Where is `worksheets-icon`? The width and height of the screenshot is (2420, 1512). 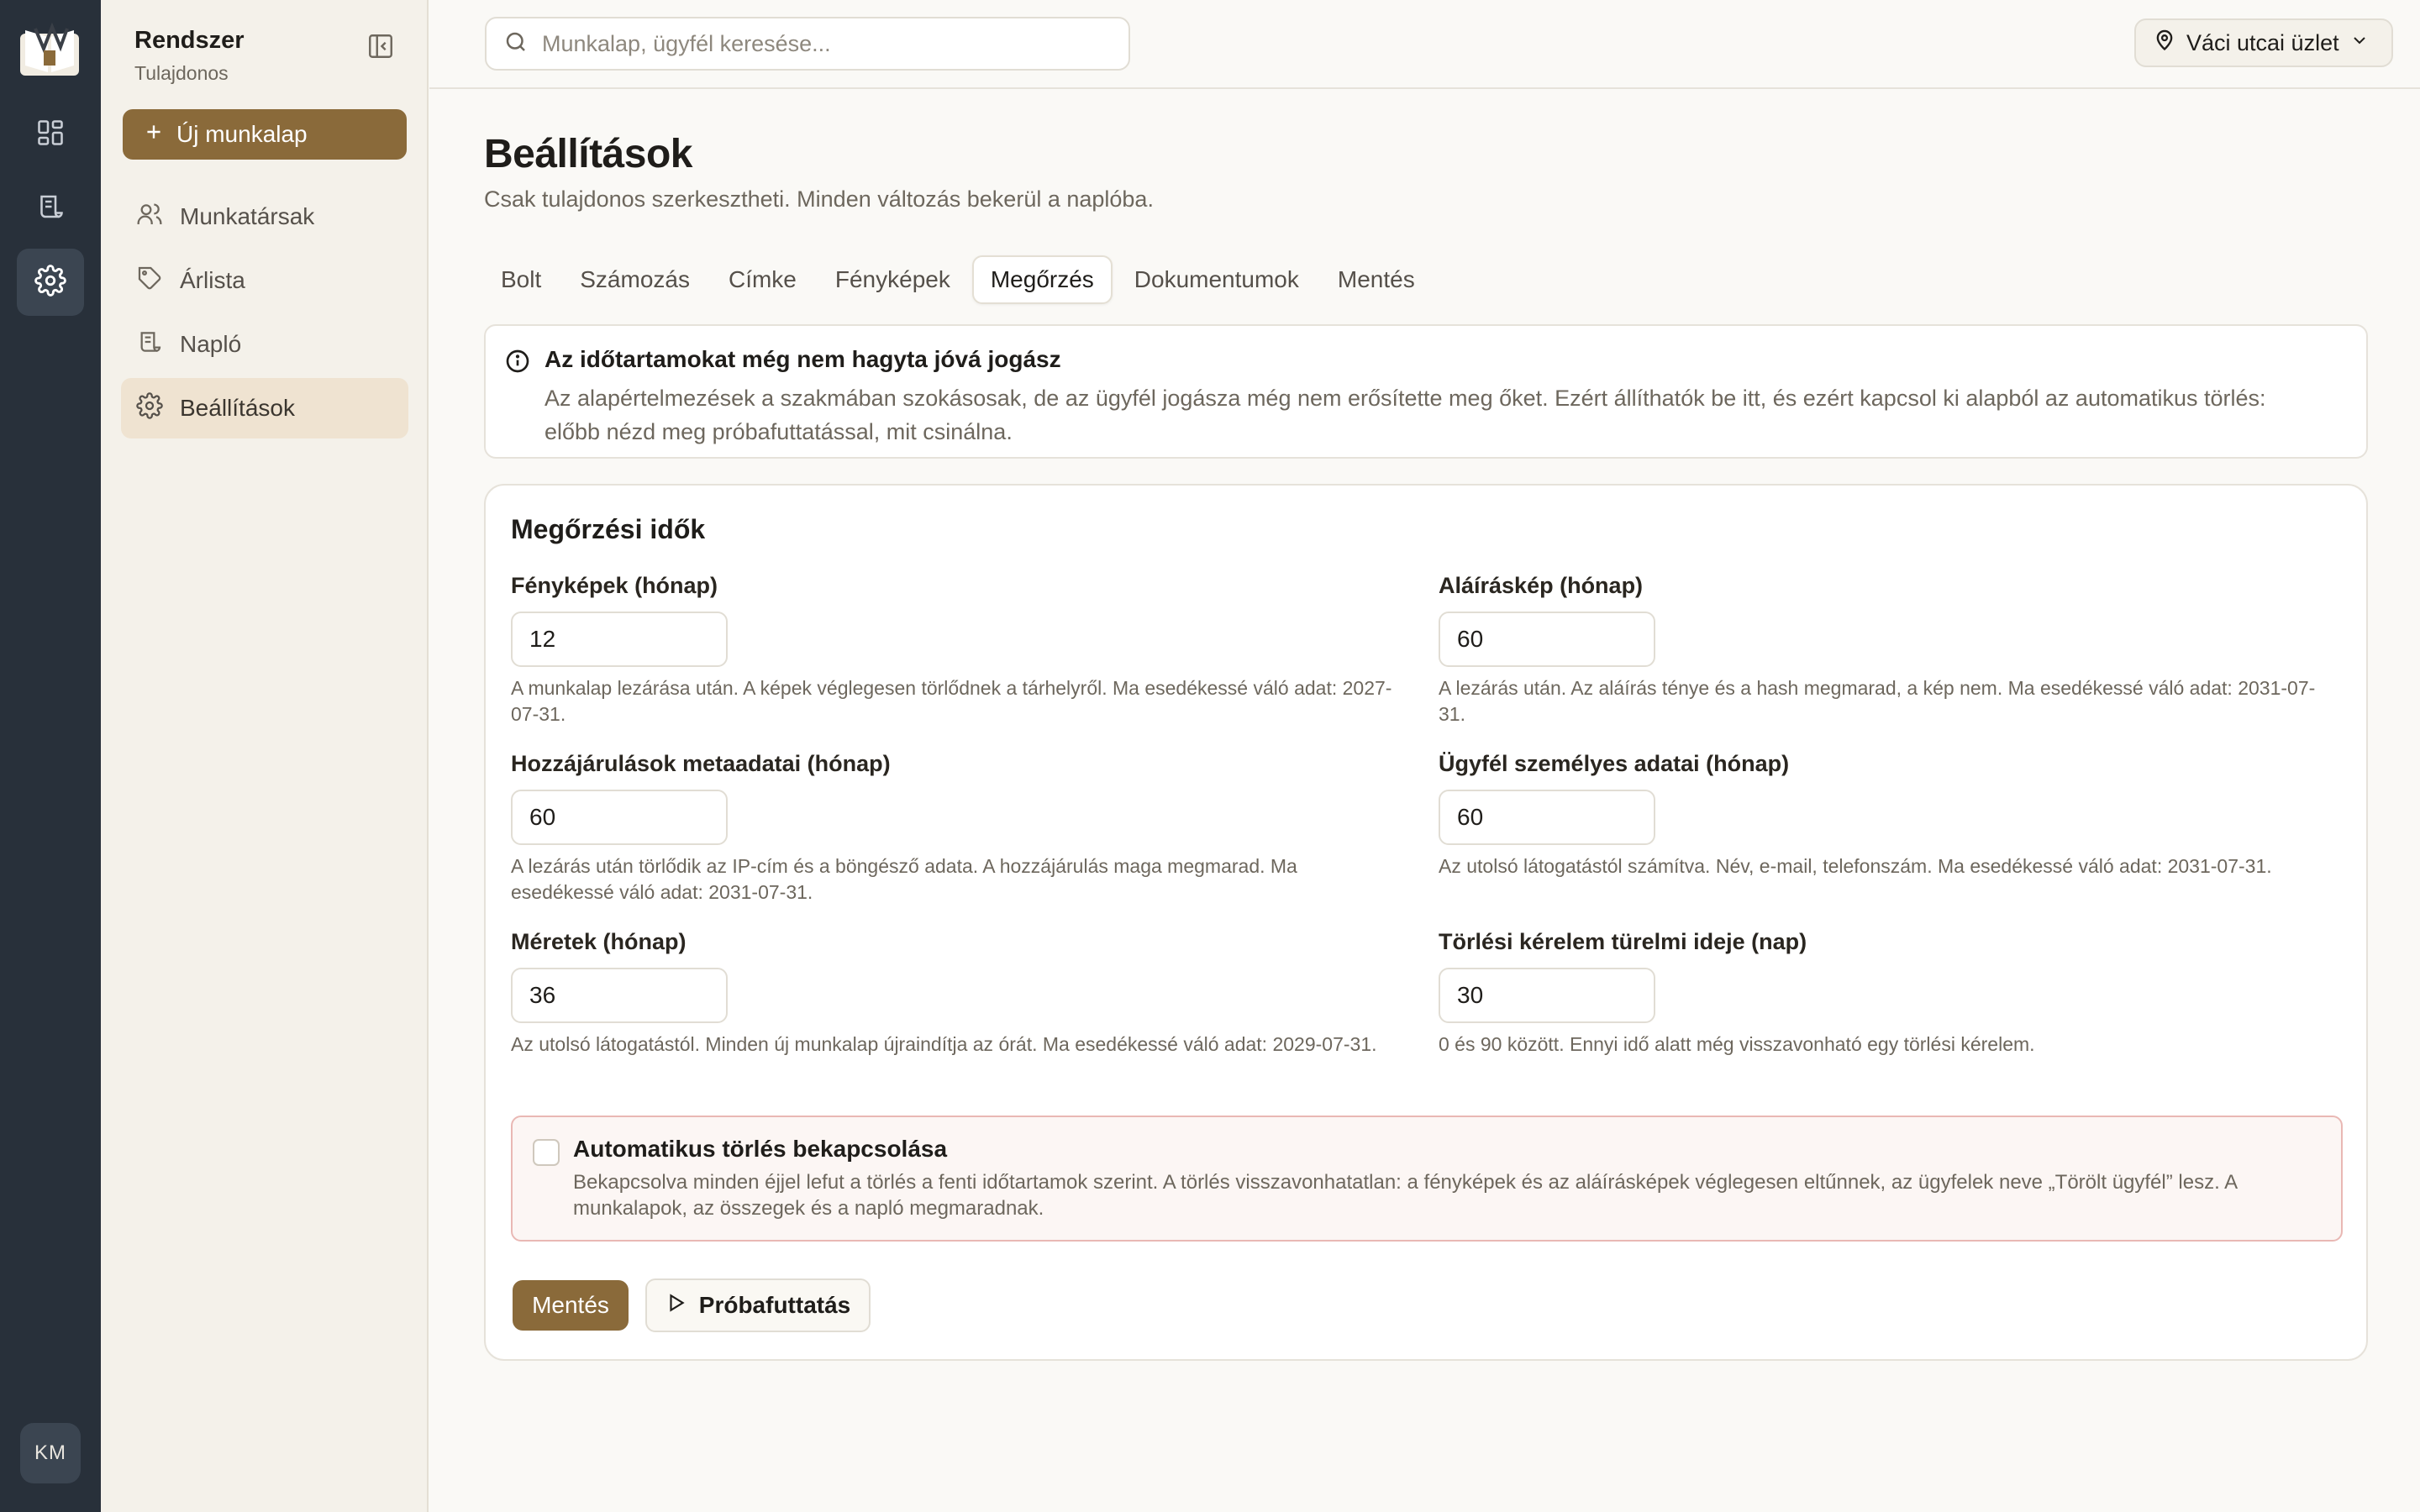 worksheets-icon is located at coordinates (51, 209).